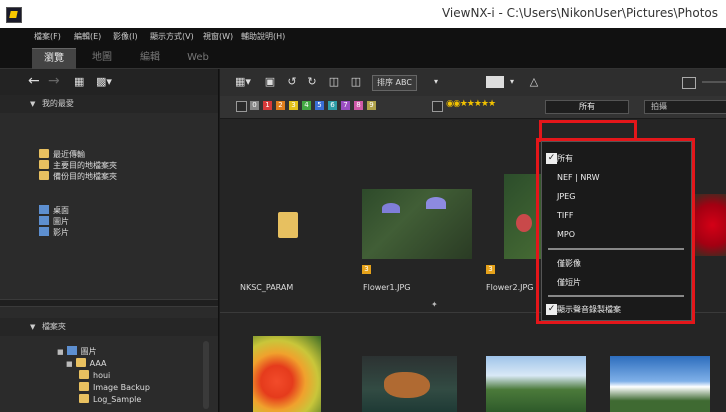 This screenshot has height=412, width=726. I want to click on duck-shape, so click(407, 385).